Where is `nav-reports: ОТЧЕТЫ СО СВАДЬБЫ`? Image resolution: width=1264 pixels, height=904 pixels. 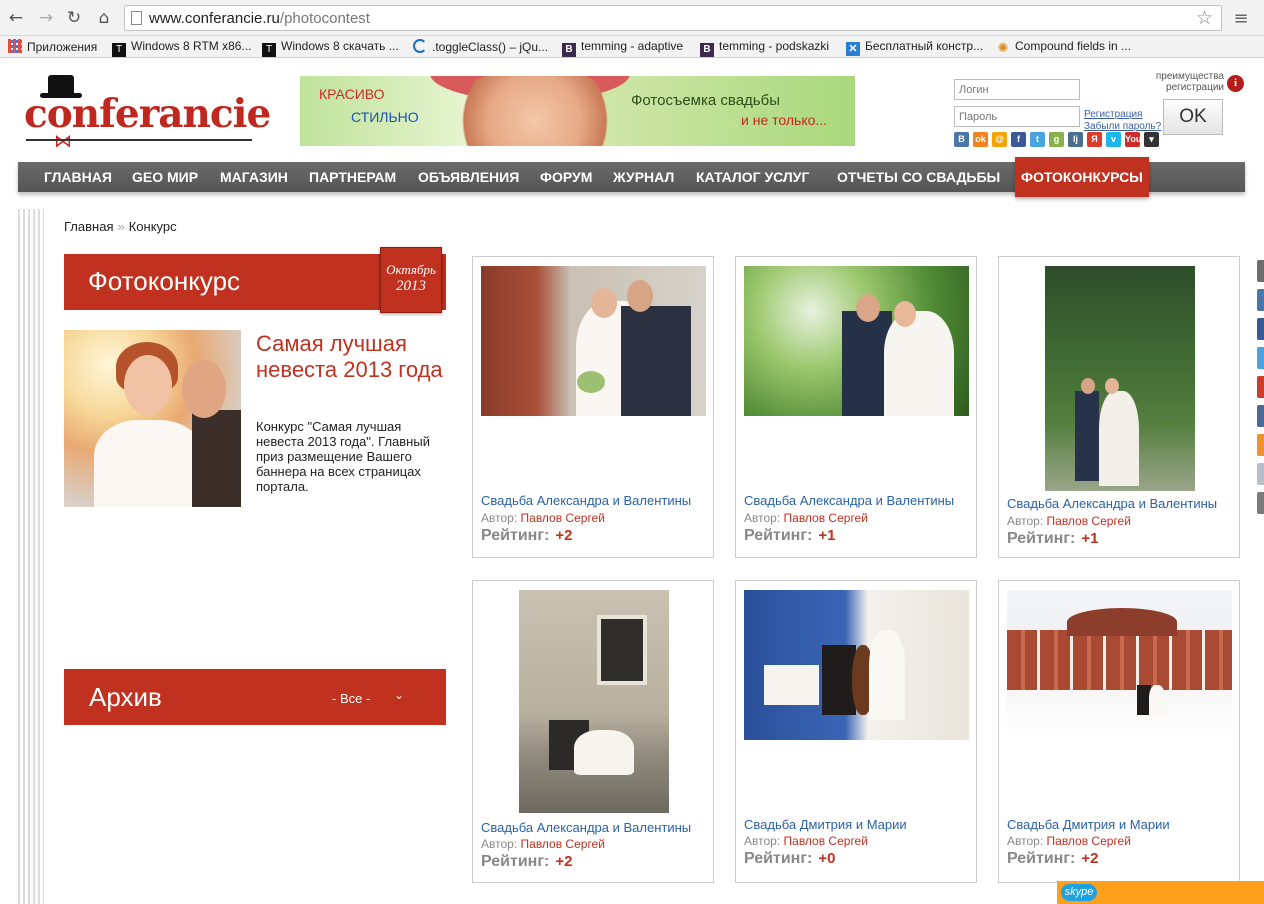
nav-reports: ОТЧЕТЫ СО СВАДЬБЫ is located at coordinates (918, 177).